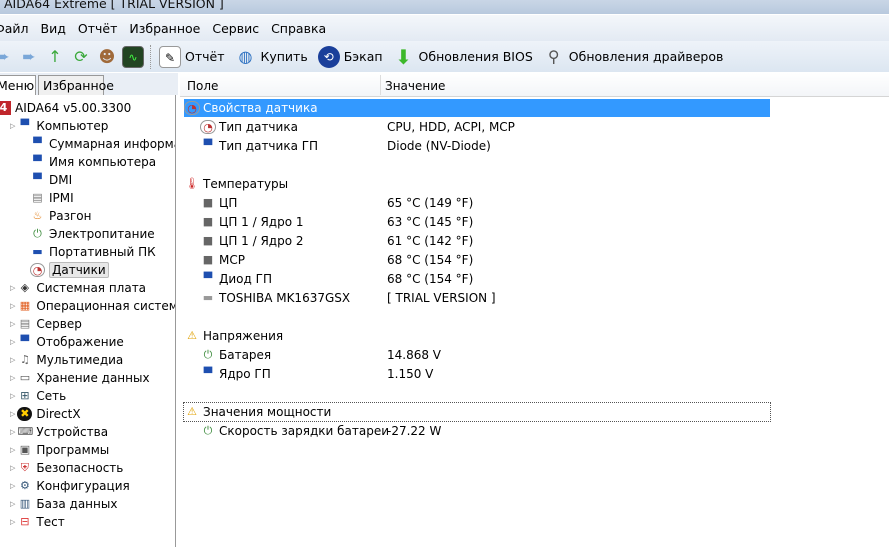 This screenshot has height=547, width=889. I want to click on menu-help: Справка, so click(297, 28).